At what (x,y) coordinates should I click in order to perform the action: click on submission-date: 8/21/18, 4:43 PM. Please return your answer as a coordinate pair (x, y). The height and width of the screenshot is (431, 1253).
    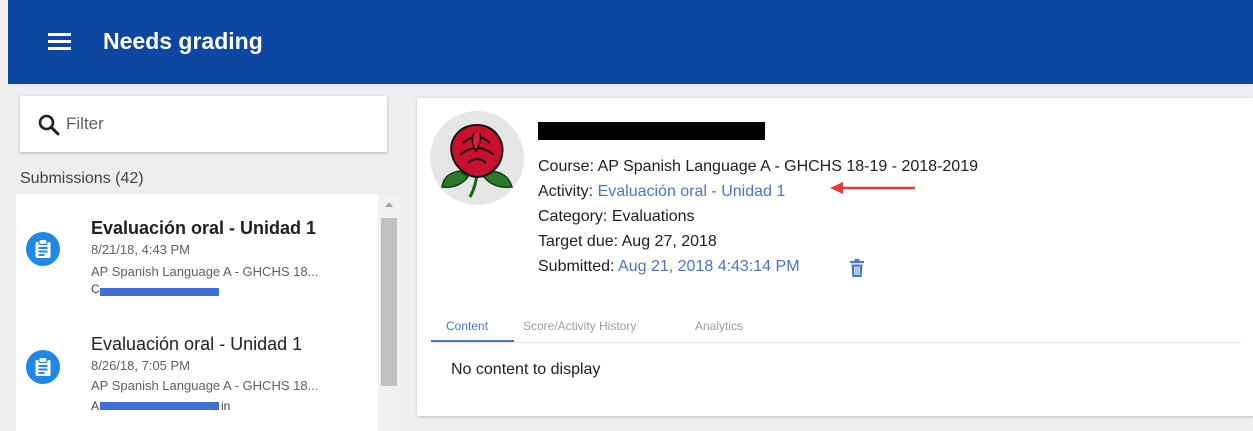
    Looking at the image, I should click on (141, 249).